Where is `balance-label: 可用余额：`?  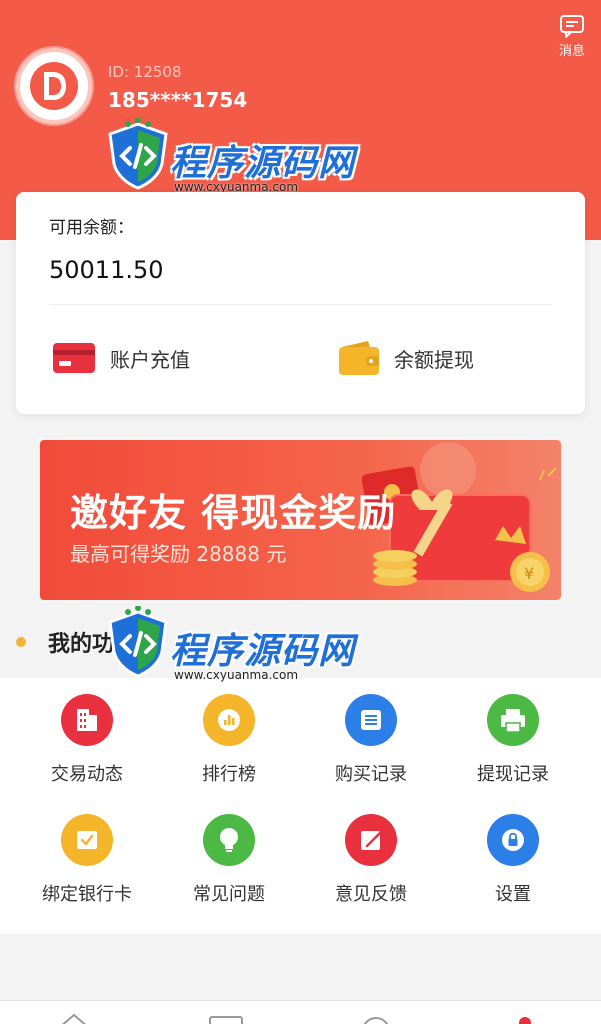
balance-label: 可用余额： is located at coordinates (91, 228).